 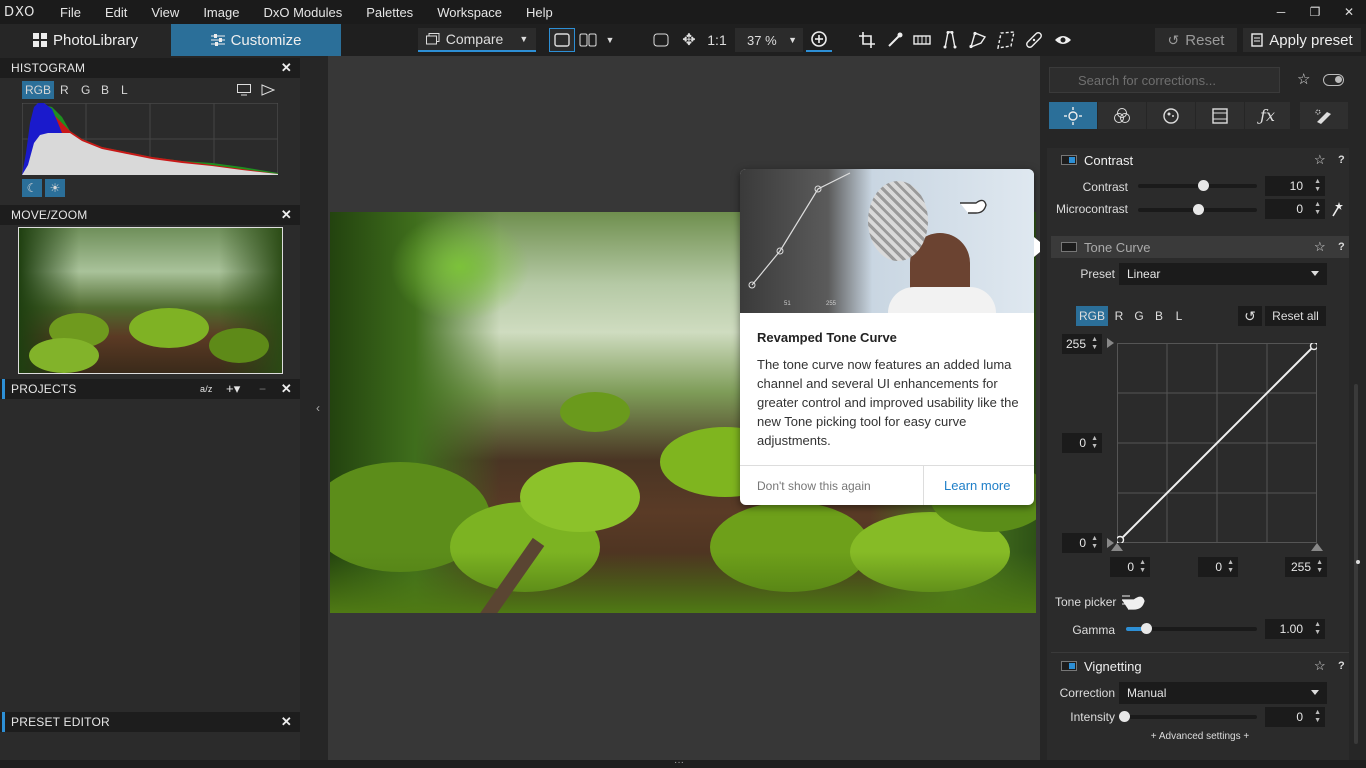 What do you see at coordinates (233, 389) in the screenshot?
I see `add-project-button: +▾` at bounding box center [233, 389].